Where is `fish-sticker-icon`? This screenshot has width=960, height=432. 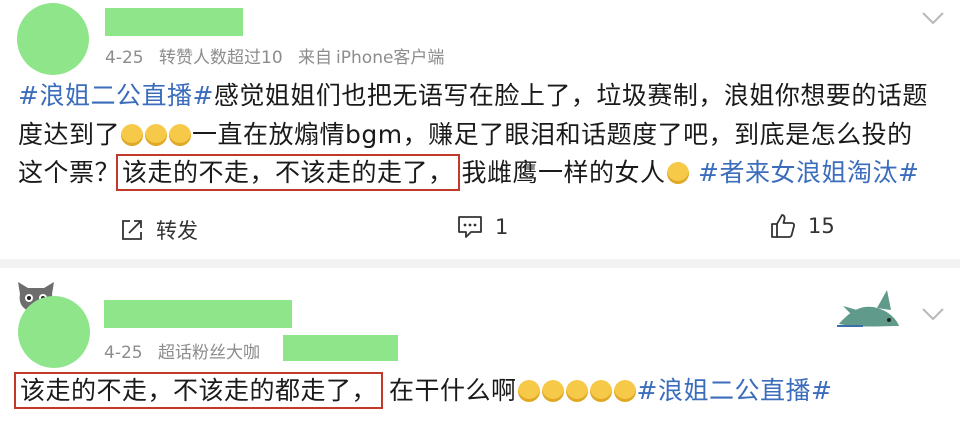
fish-sticker-icon is located at coordinates (868, 307).